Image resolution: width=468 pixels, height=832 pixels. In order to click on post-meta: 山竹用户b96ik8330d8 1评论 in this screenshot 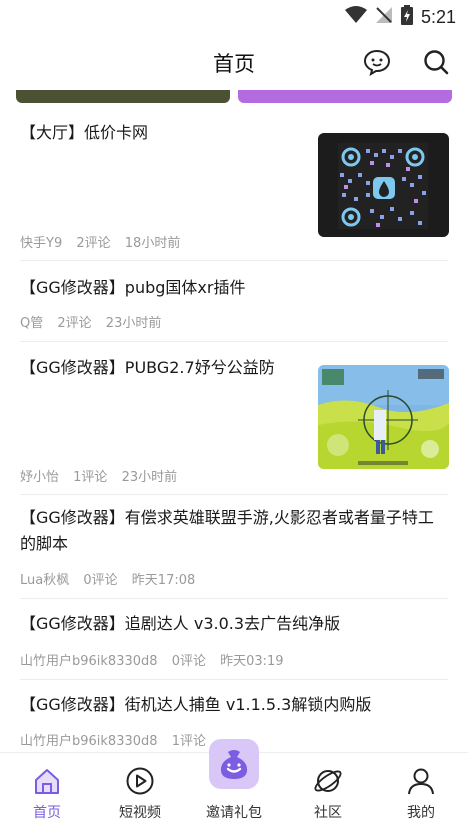, I will do `click(123, 739)`.